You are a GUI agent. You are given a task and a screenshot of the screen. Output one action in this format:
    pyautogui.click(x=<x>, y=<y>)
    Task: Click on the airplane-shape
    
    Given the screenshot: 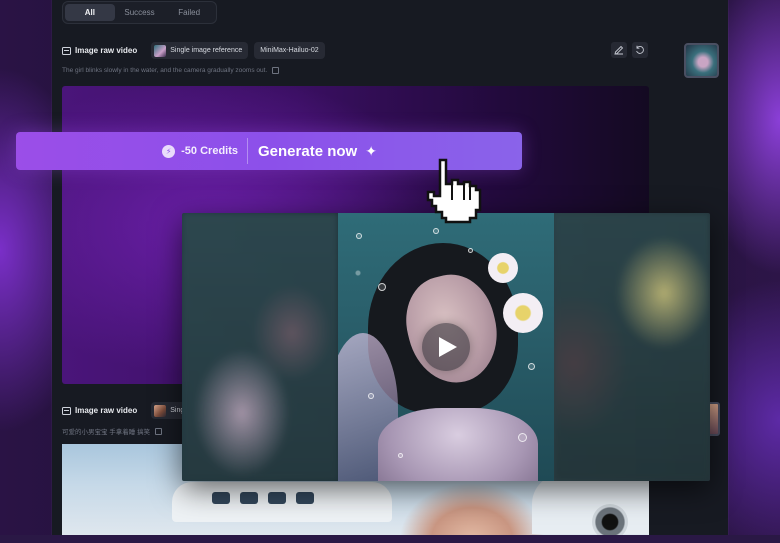 What is the action you would take?
    pyautogui.click(x=590, y=504)
    